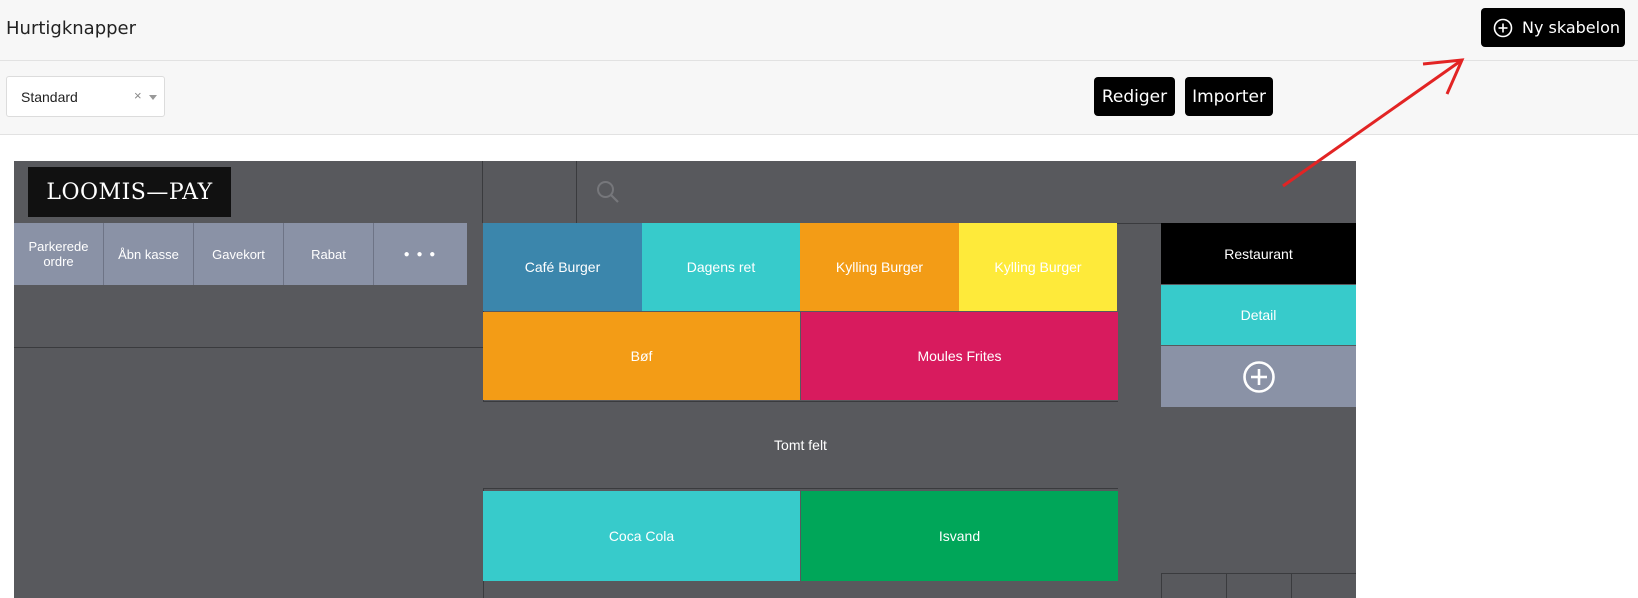  I want to click on template-select-value: Standard, so click(49, 97).